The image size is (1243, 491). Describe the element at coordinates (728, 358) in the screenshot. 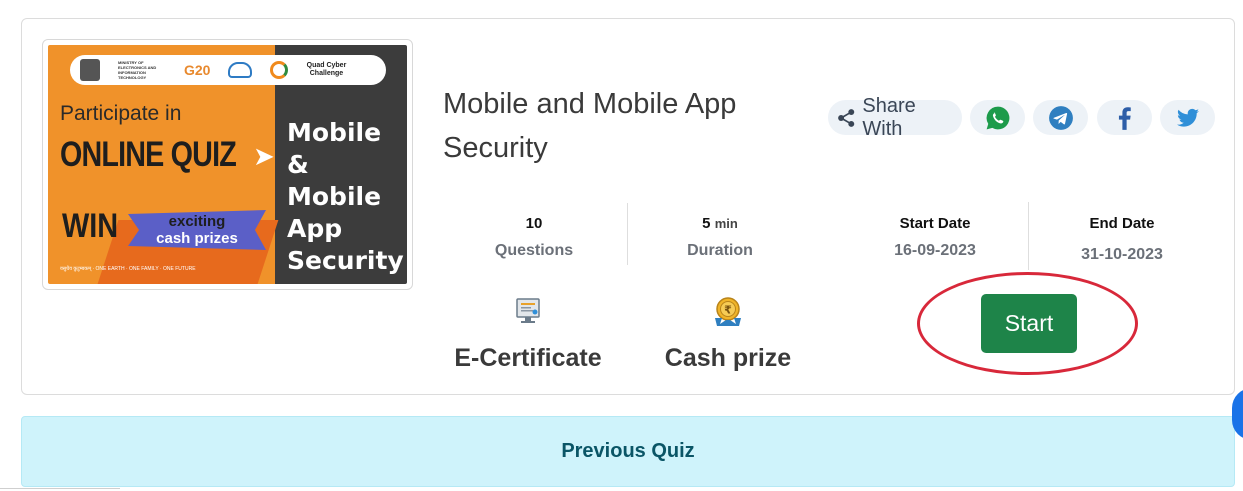

I see `cash-prize-label: Cash prize` at that location.